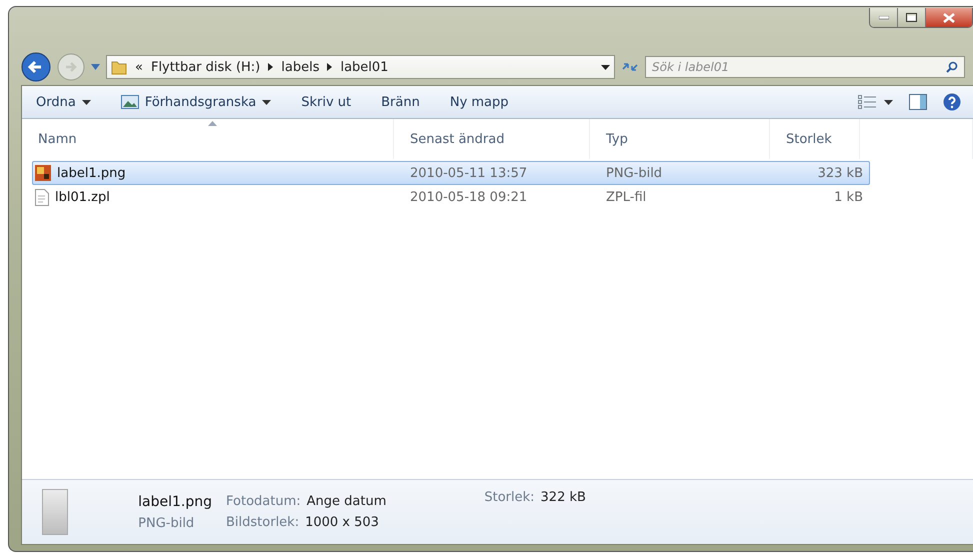  What do you see at coordinates (95, 67) in the screenshot?
I see `history-dropdown-icon` at bounding box center [95, 67].